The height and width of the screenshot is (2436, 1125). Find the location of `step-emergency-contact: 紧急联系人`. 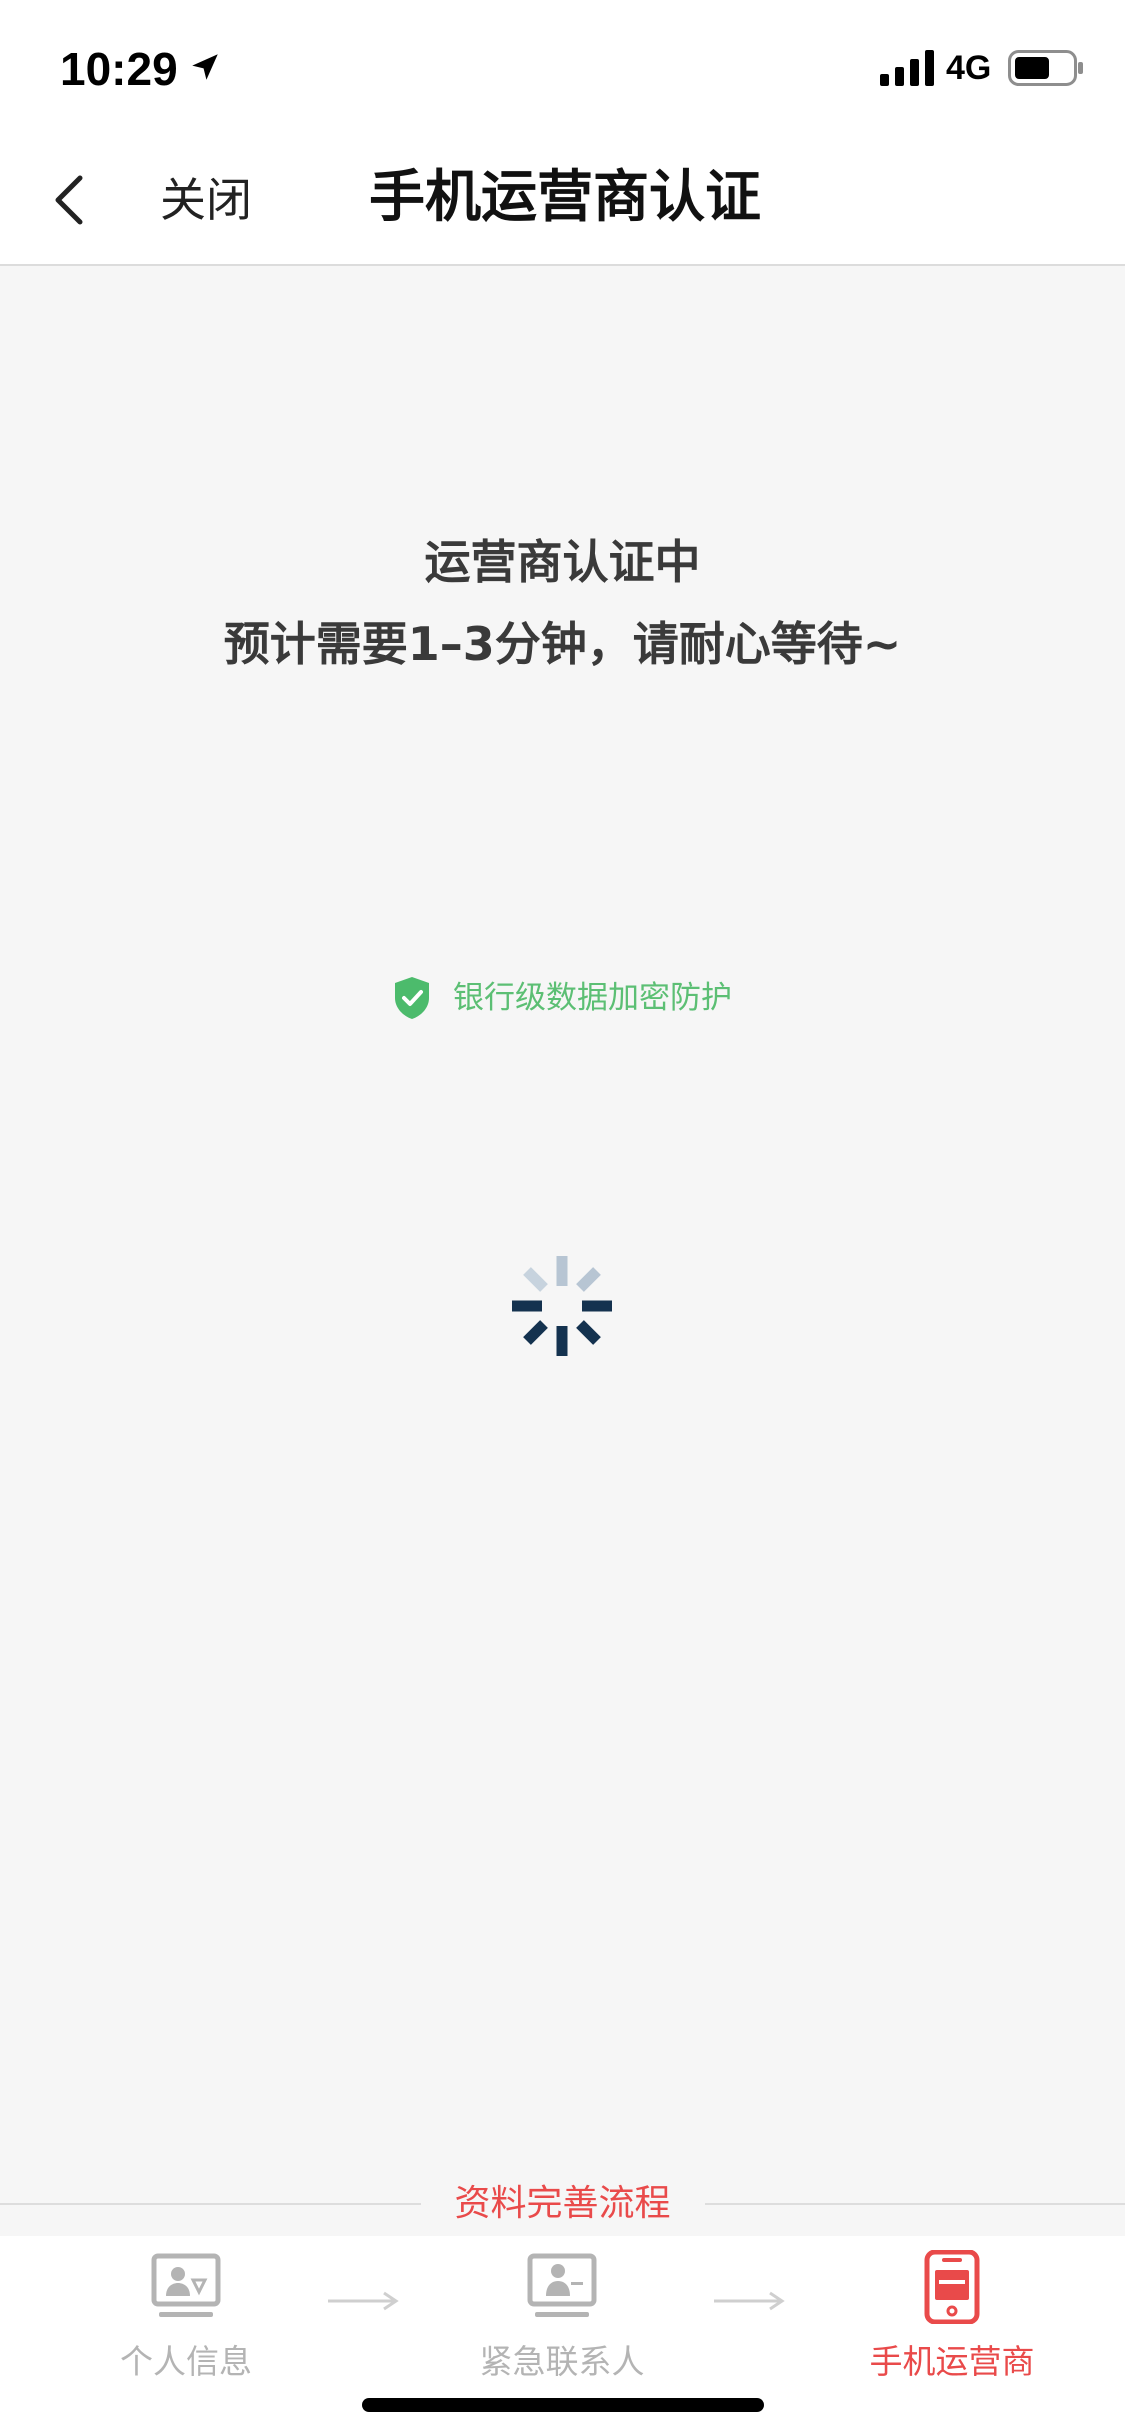

step-emergency-contact: 紧急联系人 is located at coordinates (562, 2325).